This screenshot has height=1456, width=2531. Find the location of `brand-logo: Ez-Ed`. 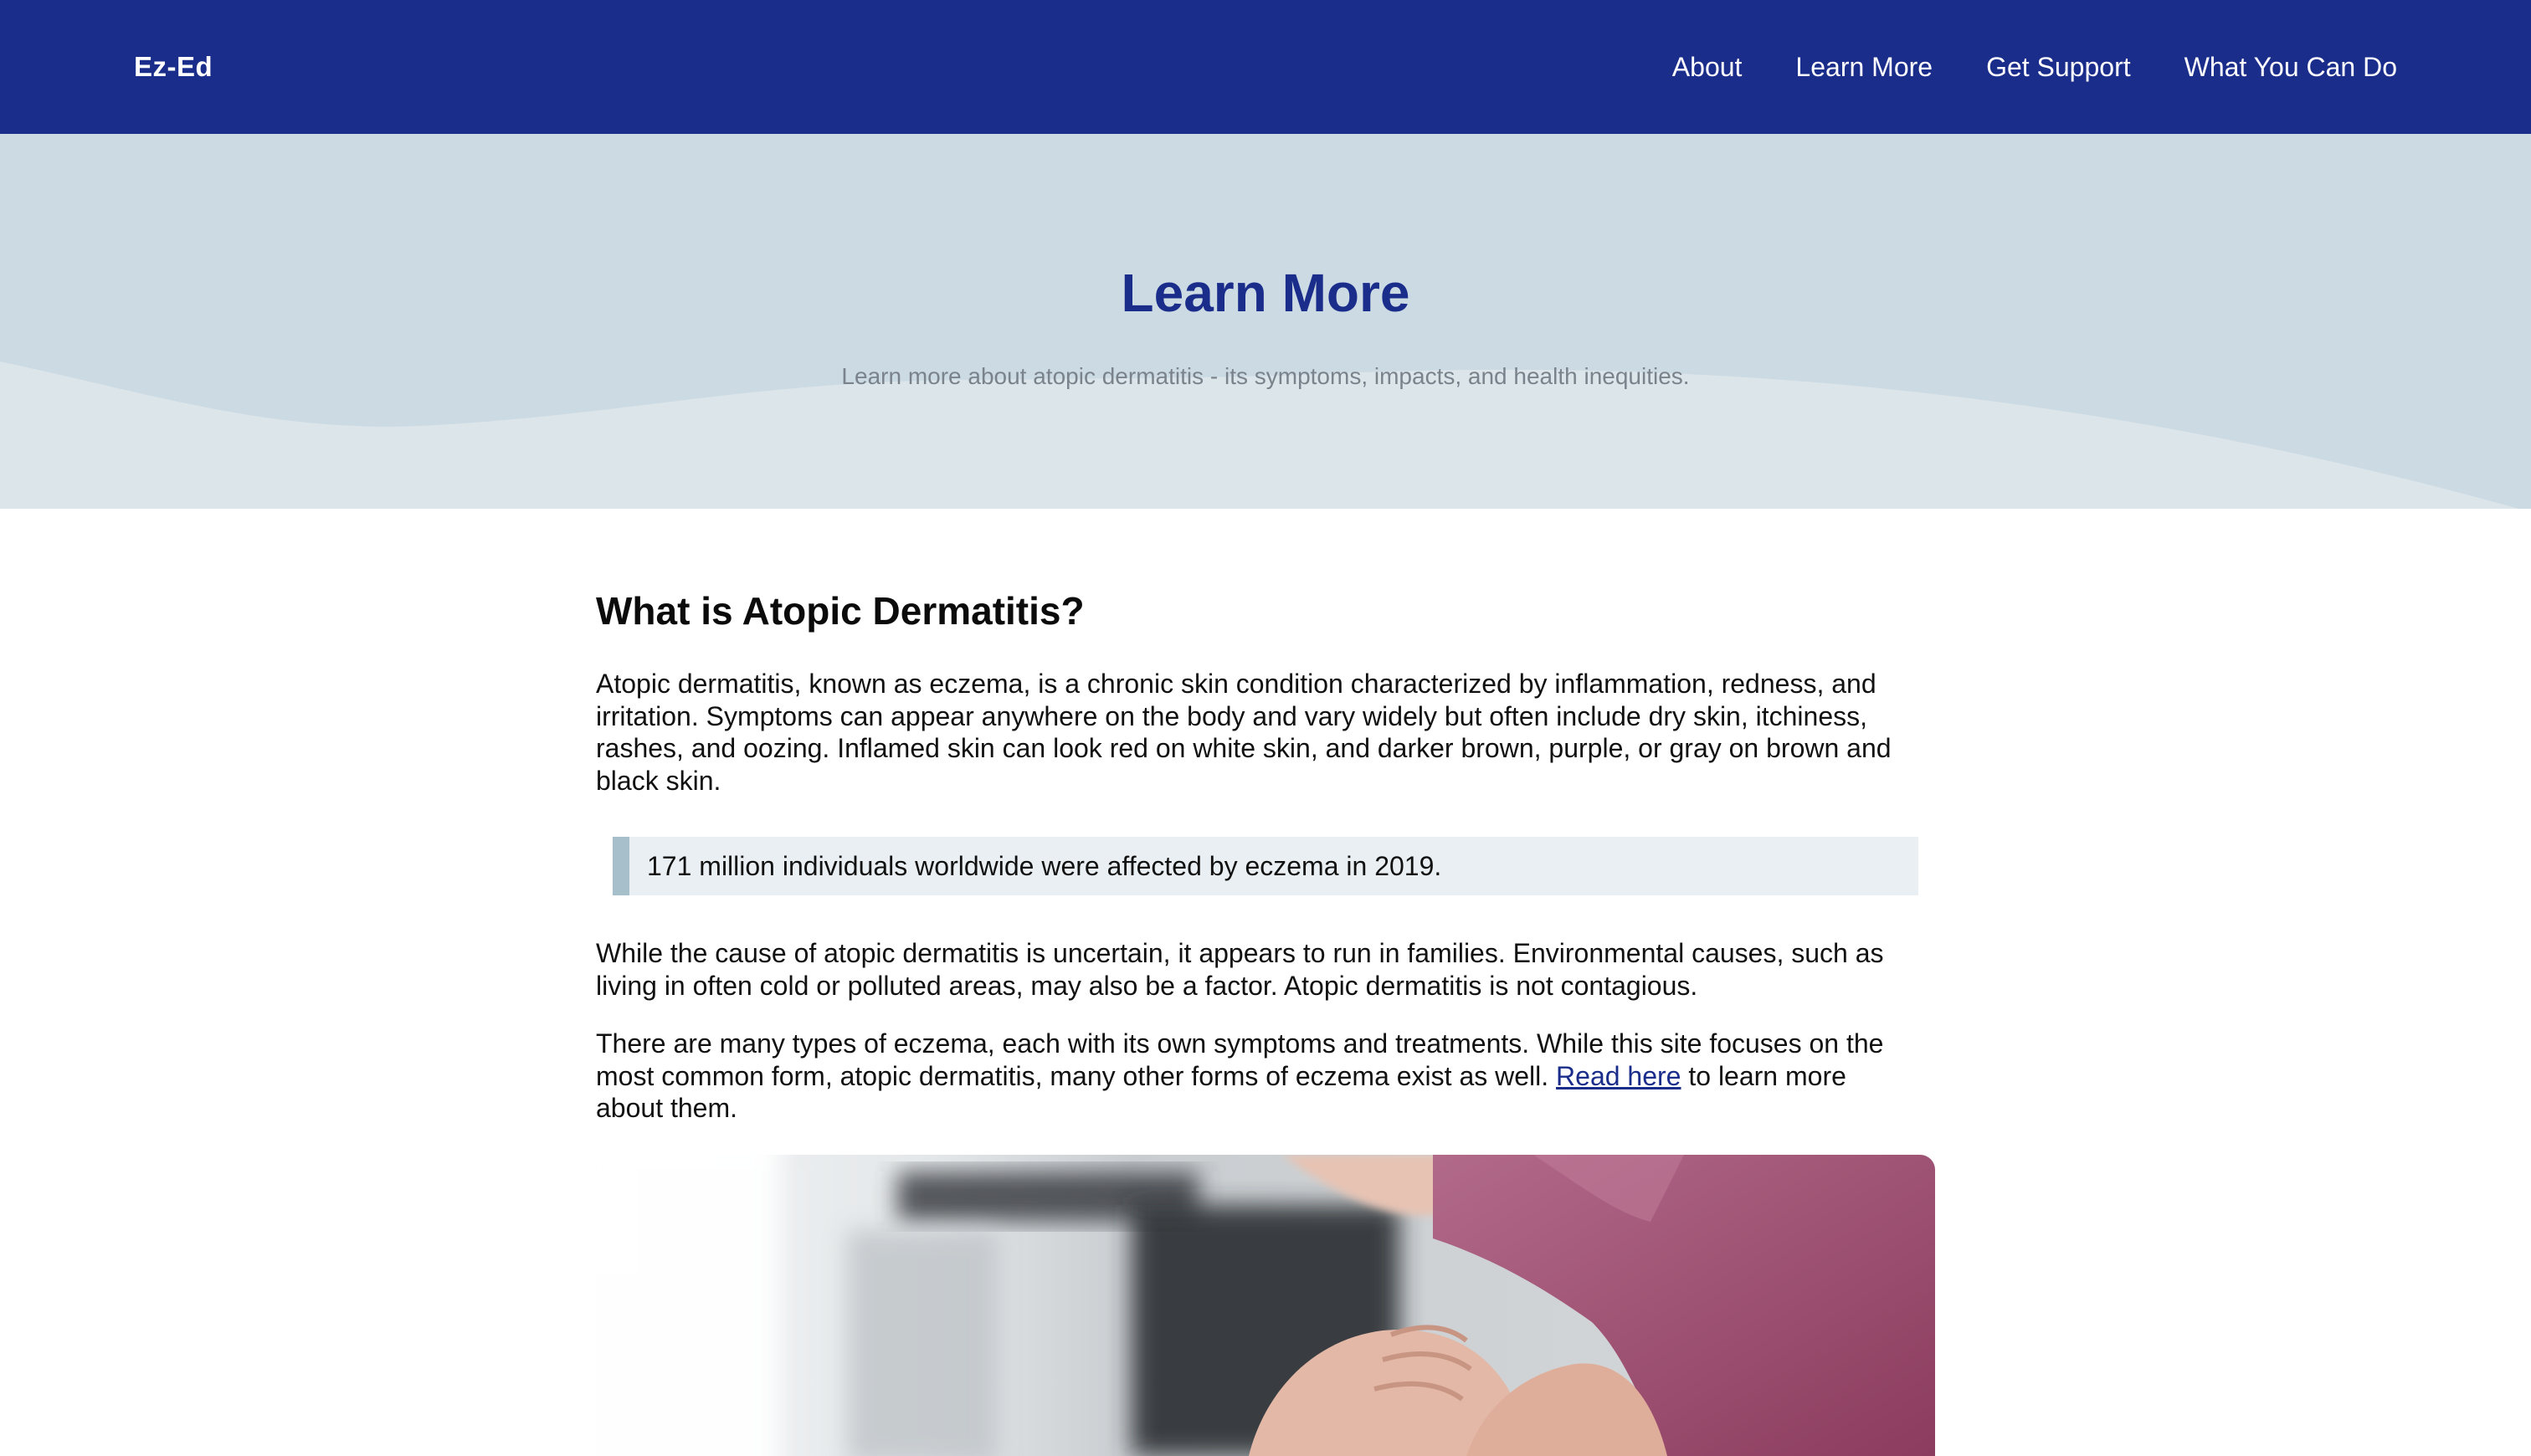

brand-logo: Ez-Ed is located at coordinates (173, 67).